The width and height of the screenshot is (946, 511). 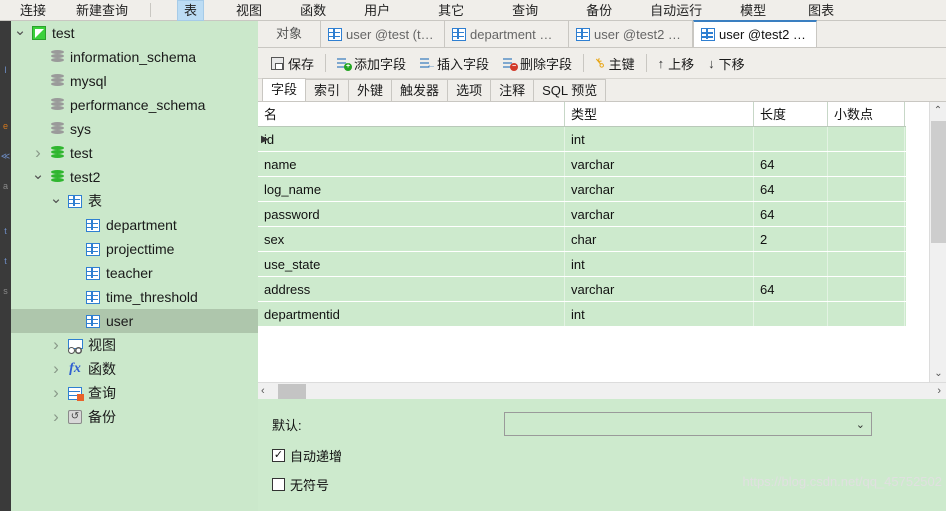 I want to click on table-row: address varchar 64, so click(x=582, y=289).